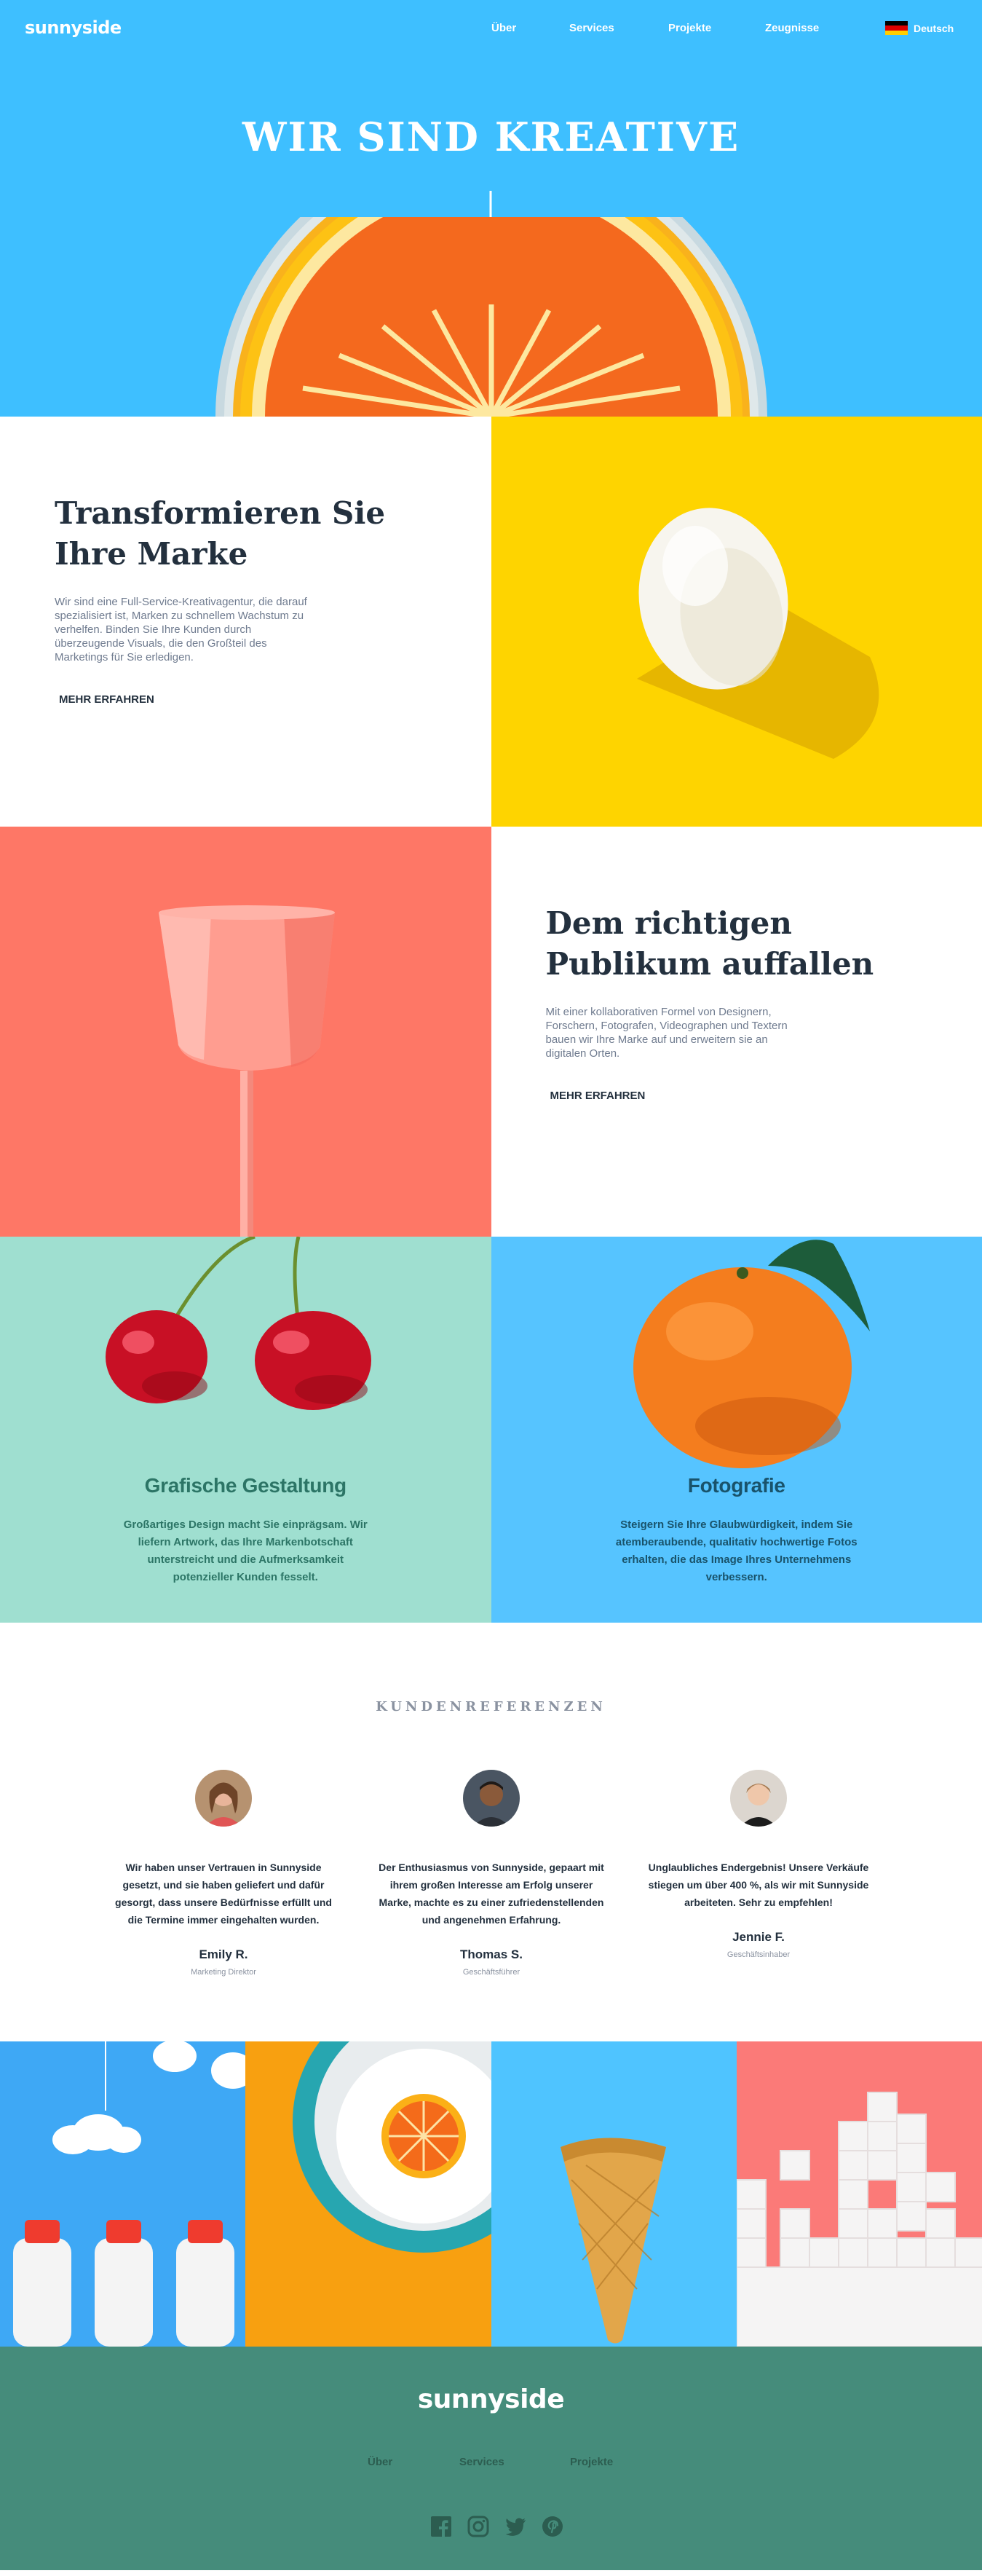 Image resolution: width=982 pixels, height=2576 pixels. Describe the element at coordinates (503, 28) in the screenshot. I see `nav-link-ueber: Über` at that location.